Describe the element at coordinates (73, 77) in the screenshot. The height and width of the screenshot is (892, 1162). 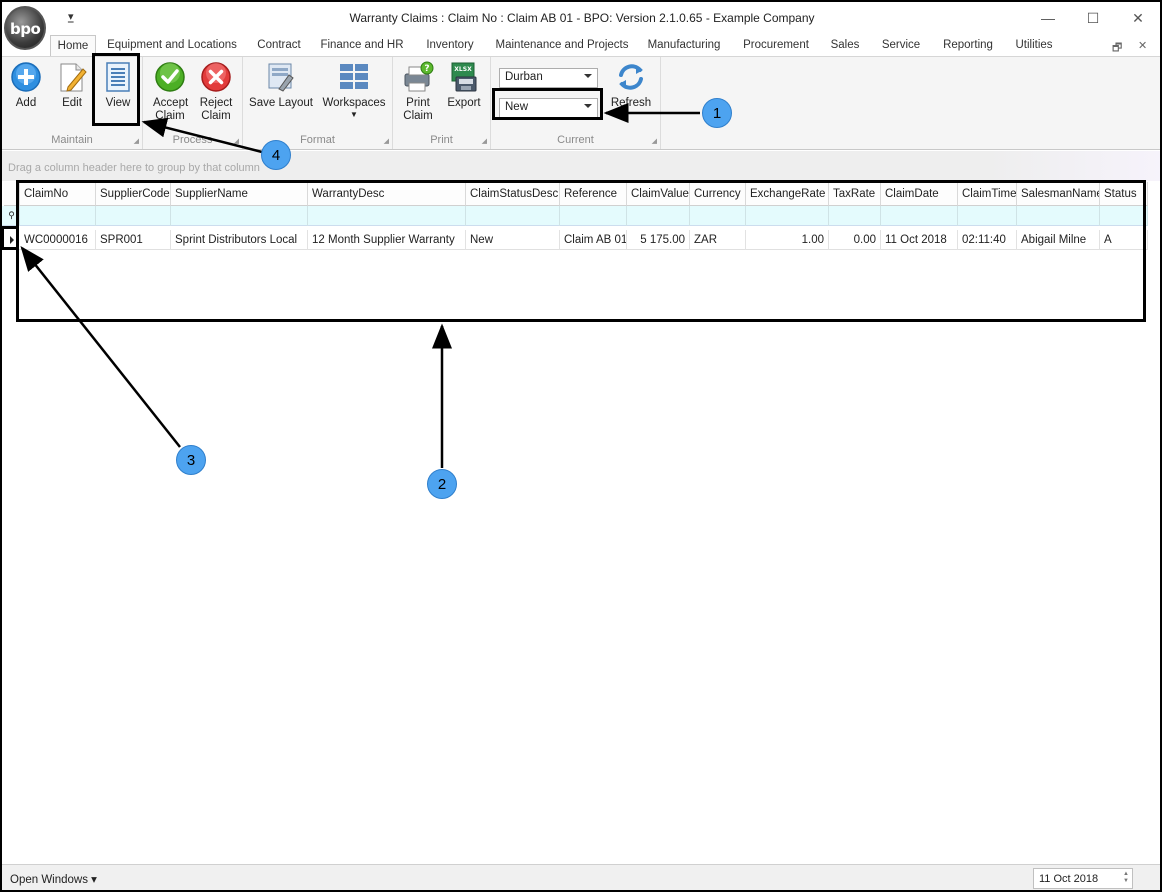
I see `edit-icon` at that location.